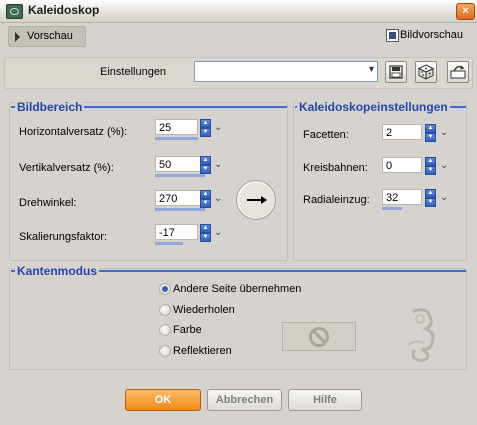  I want to click on ok-button: OK, so click(163, 400).